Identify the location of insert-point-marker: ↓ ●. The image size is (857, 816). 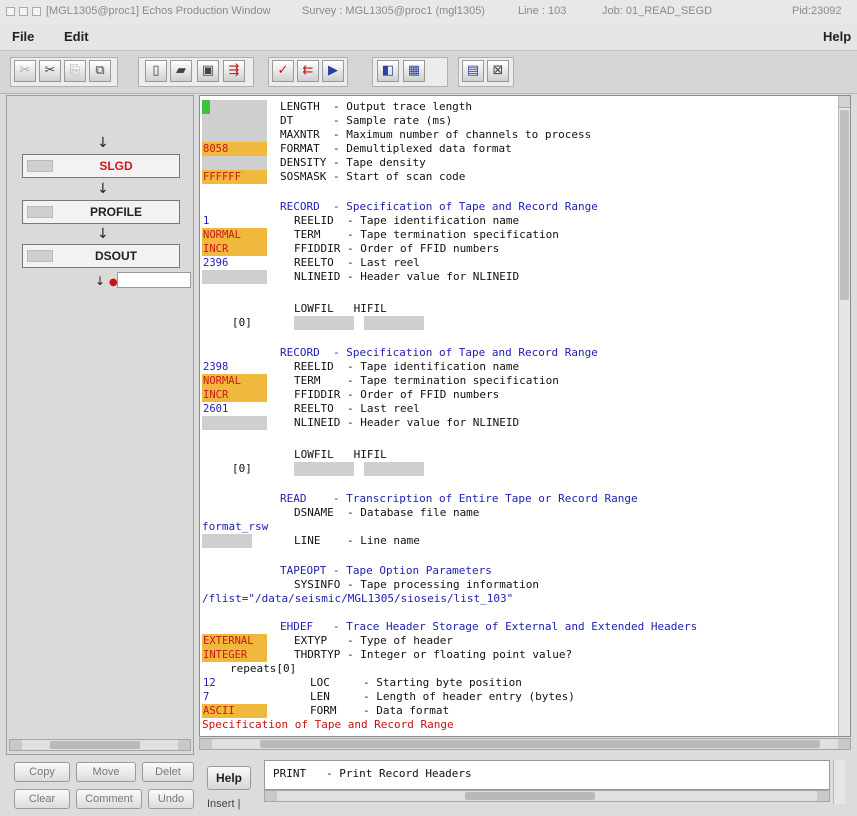
(106, 281).